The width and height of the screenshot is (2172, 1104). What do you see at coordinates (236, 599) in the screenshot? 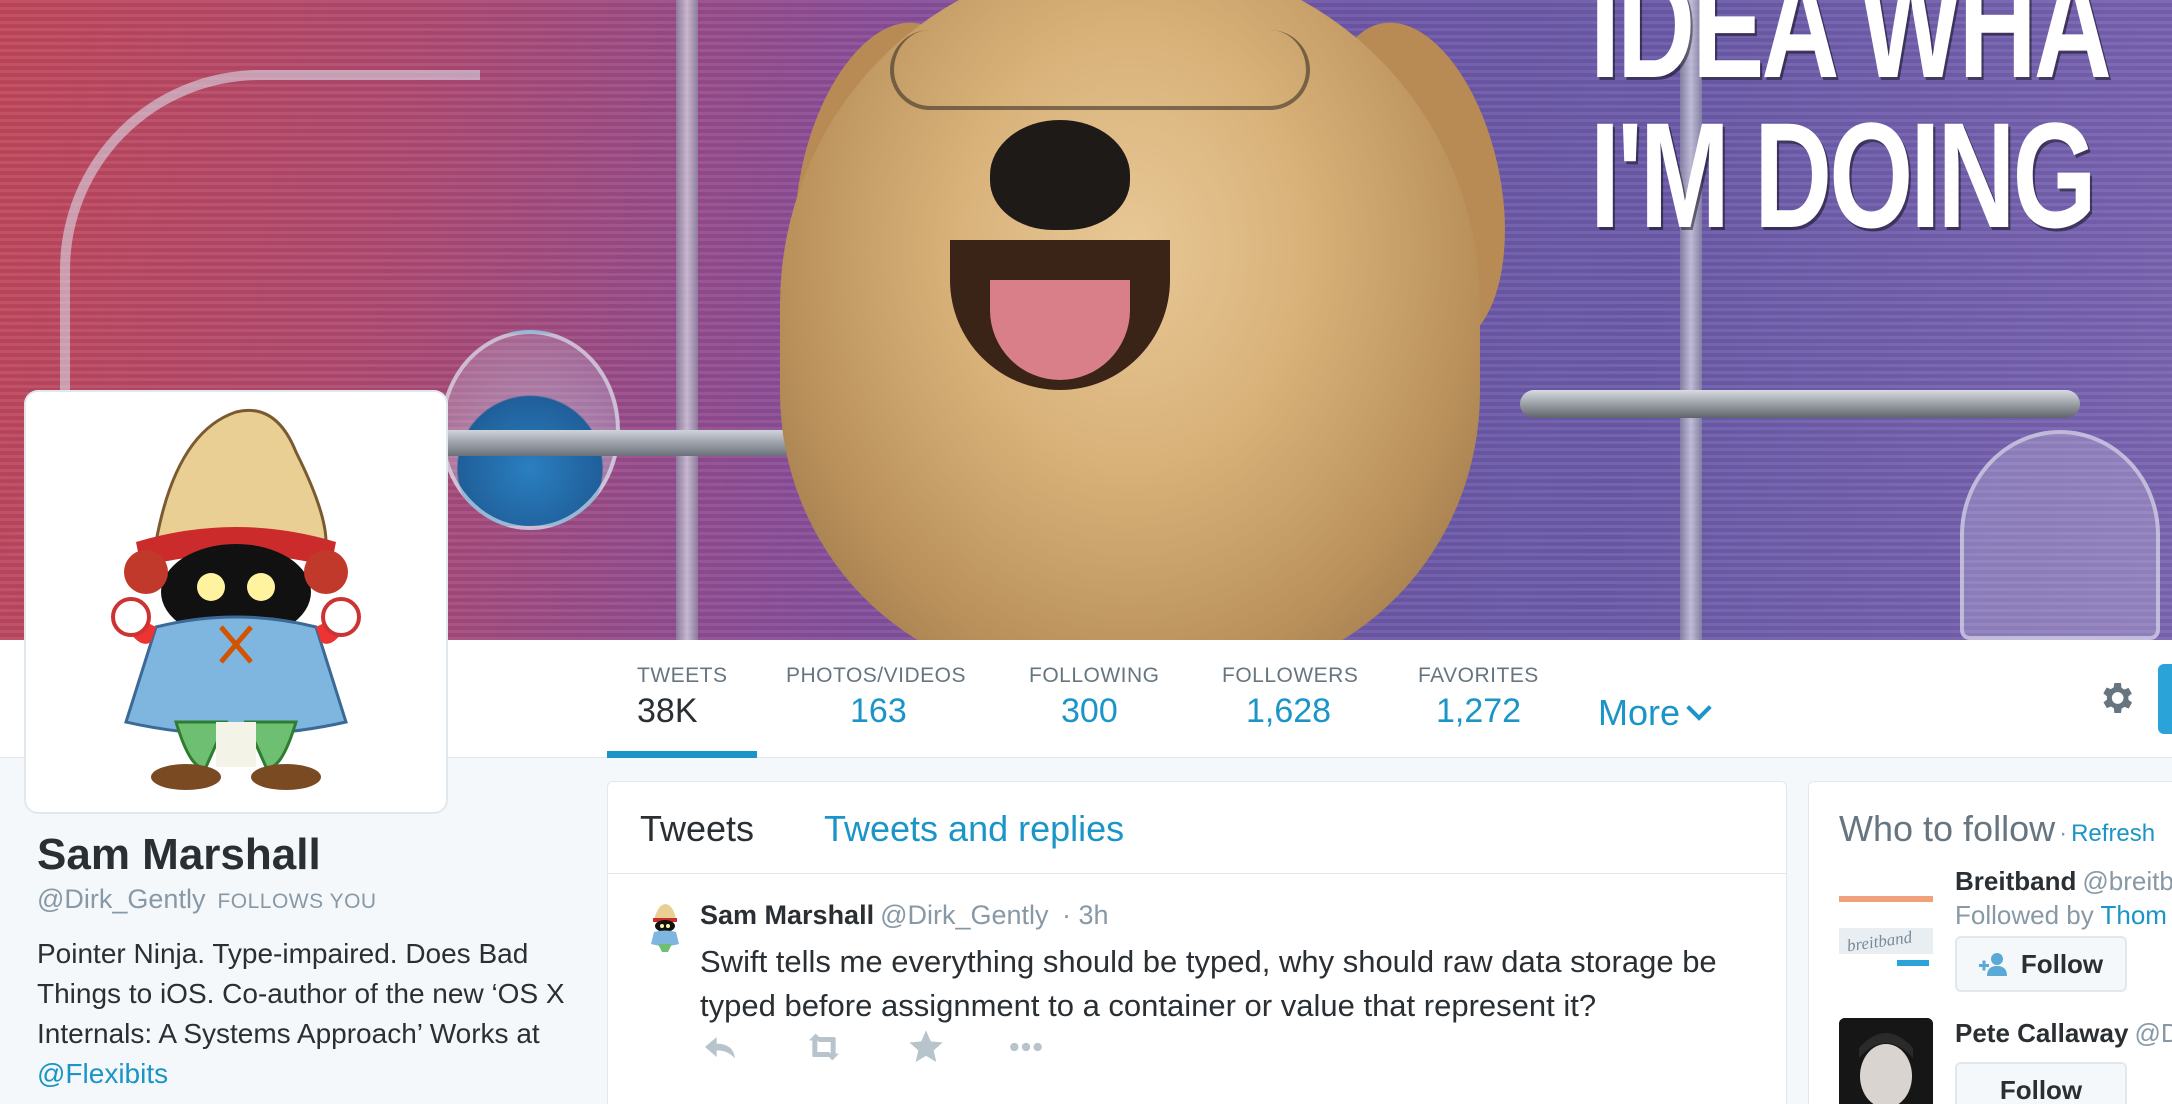
I see `avatar-illustration` at bounding box center [236, 599].